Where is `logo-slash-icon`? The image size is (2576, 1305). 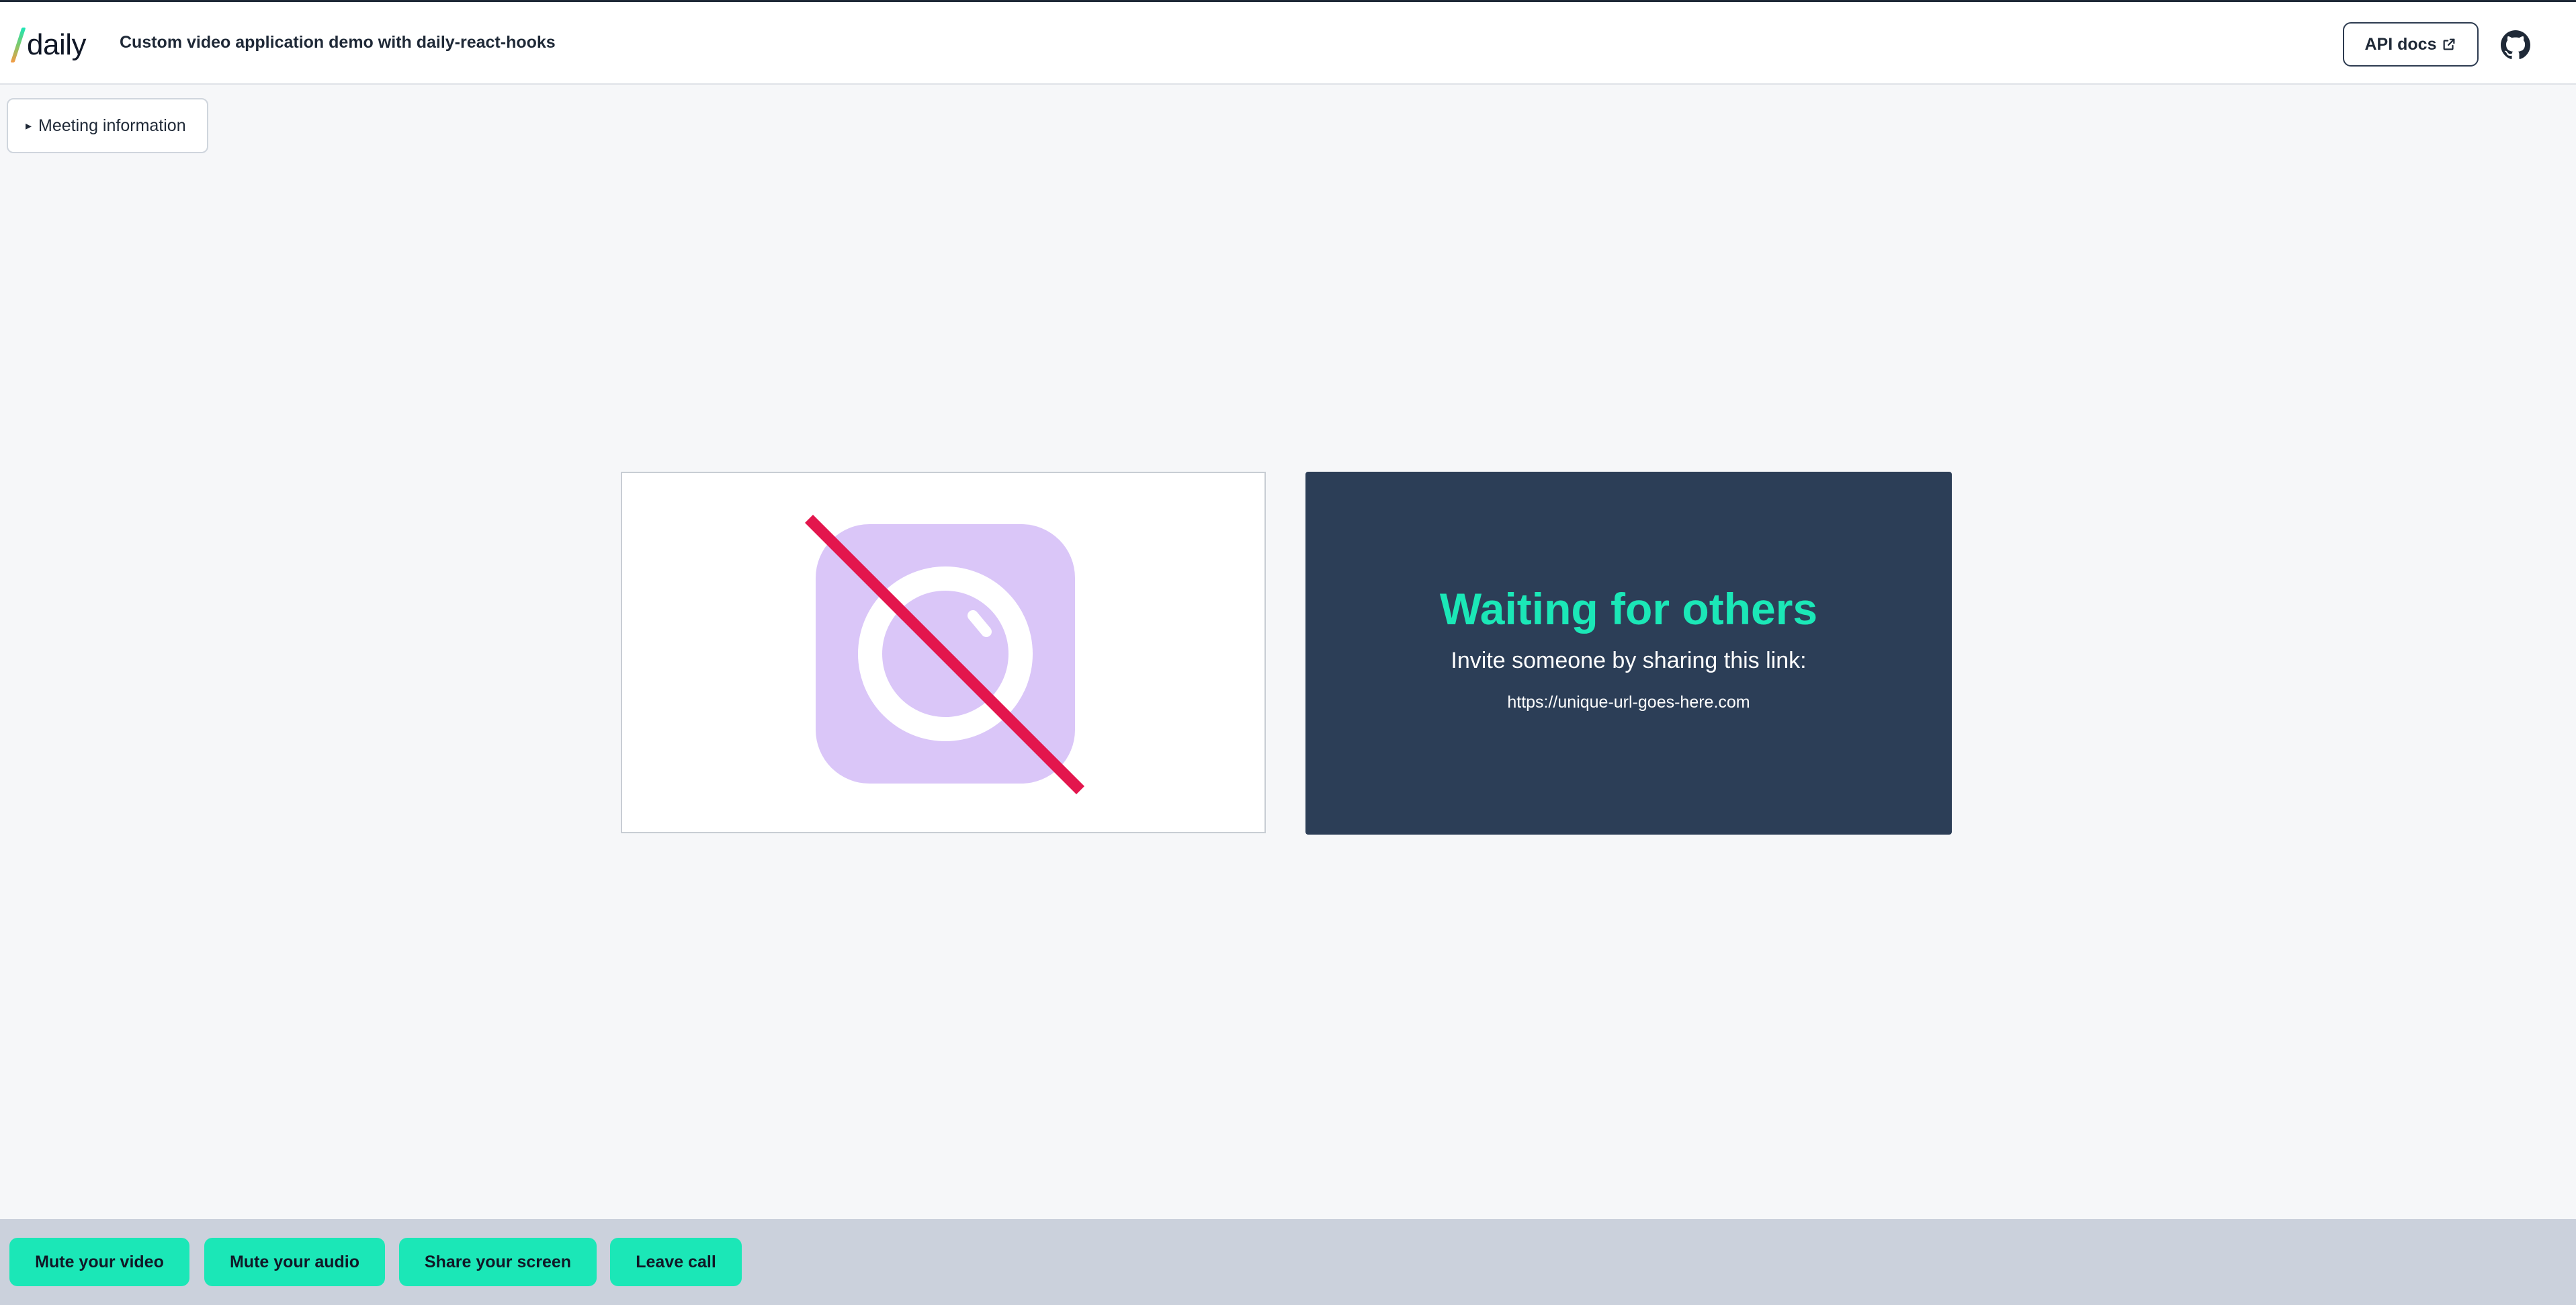 logo-slash-icon is located at coordinates (18, 45).